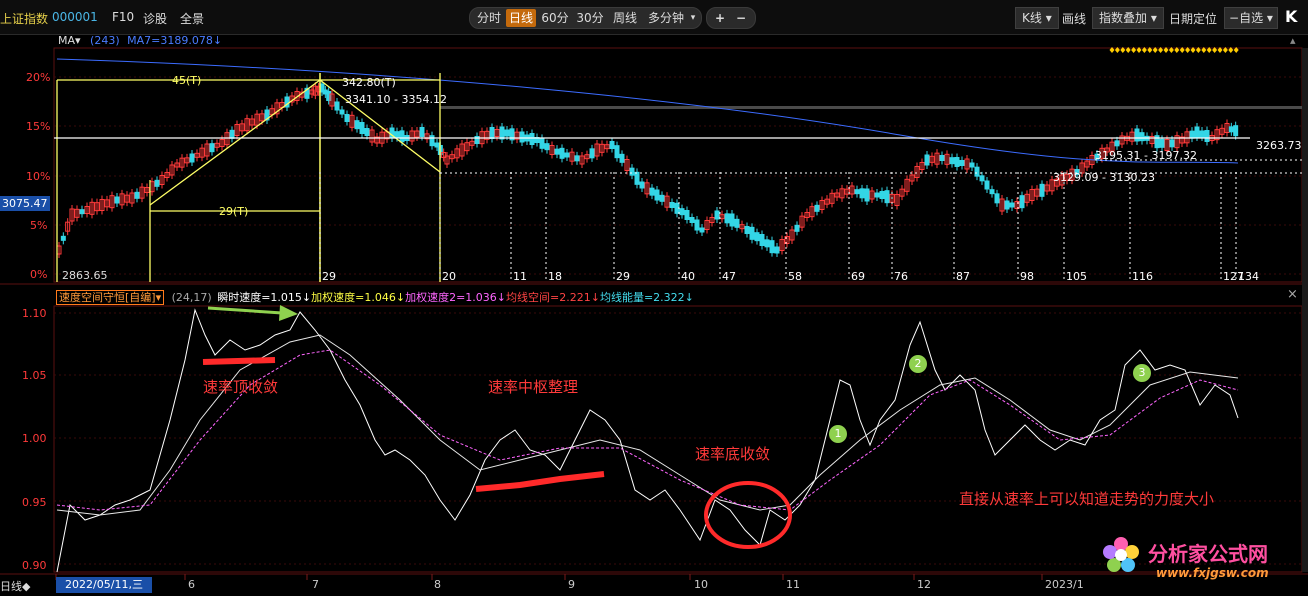 The image size is (1308, 596). I want to click on ind-tick-110: 1.10, so click(34, 313).